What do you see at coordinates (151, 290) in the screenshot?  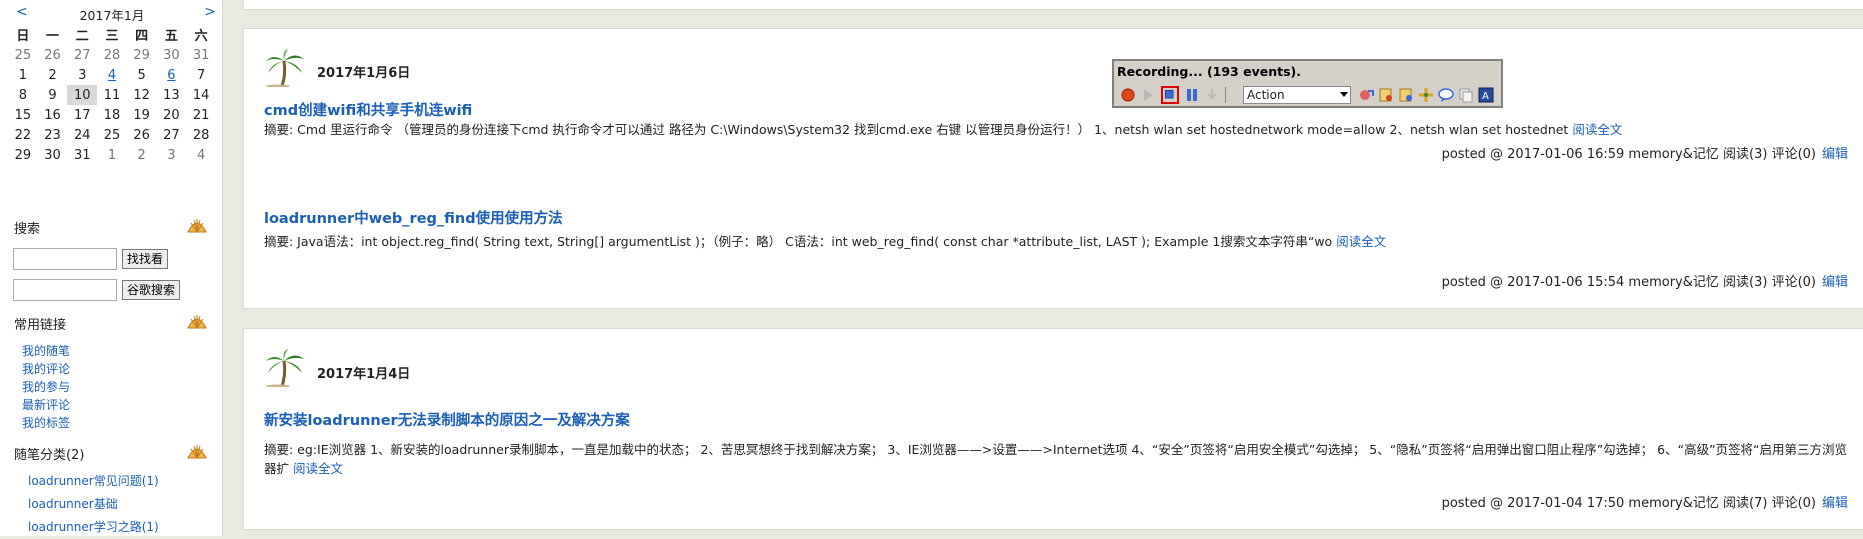 I see `google-search-button: 谷歌搜索` at bounding box center [151, 290].